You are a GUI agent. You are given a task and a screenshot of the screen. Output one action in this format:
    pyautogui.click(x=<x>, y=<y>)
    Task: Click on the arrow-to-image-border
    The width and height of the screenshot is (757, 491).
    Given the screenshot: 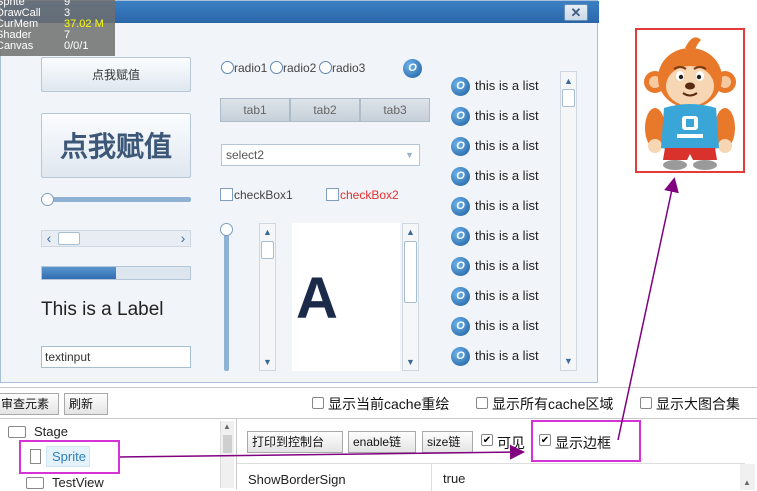 What is the action you would take?
    pyautogui.click(x=648, y=309)
    